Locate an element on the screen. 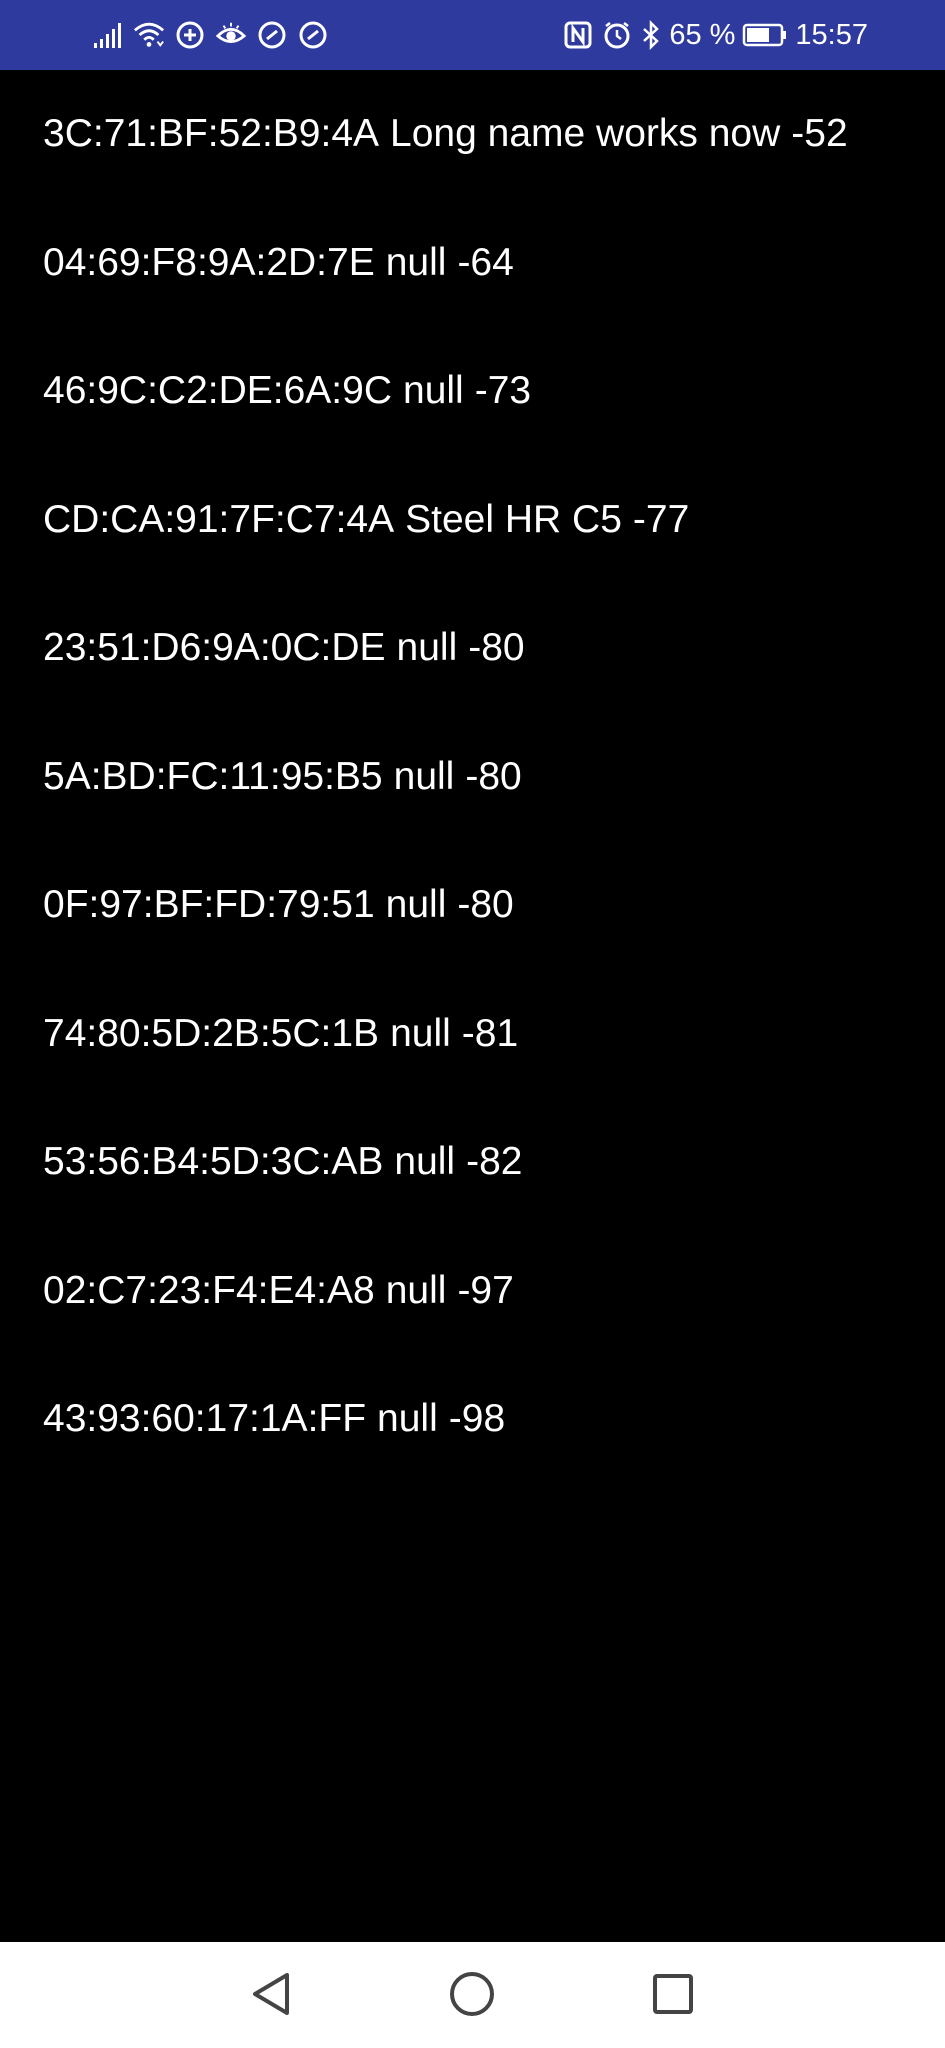 Image resolution: width=945 pixels, height=2048 pixels. device-address: 3C:71:BF:52:B9:4A is located at coordinates (211, 134).